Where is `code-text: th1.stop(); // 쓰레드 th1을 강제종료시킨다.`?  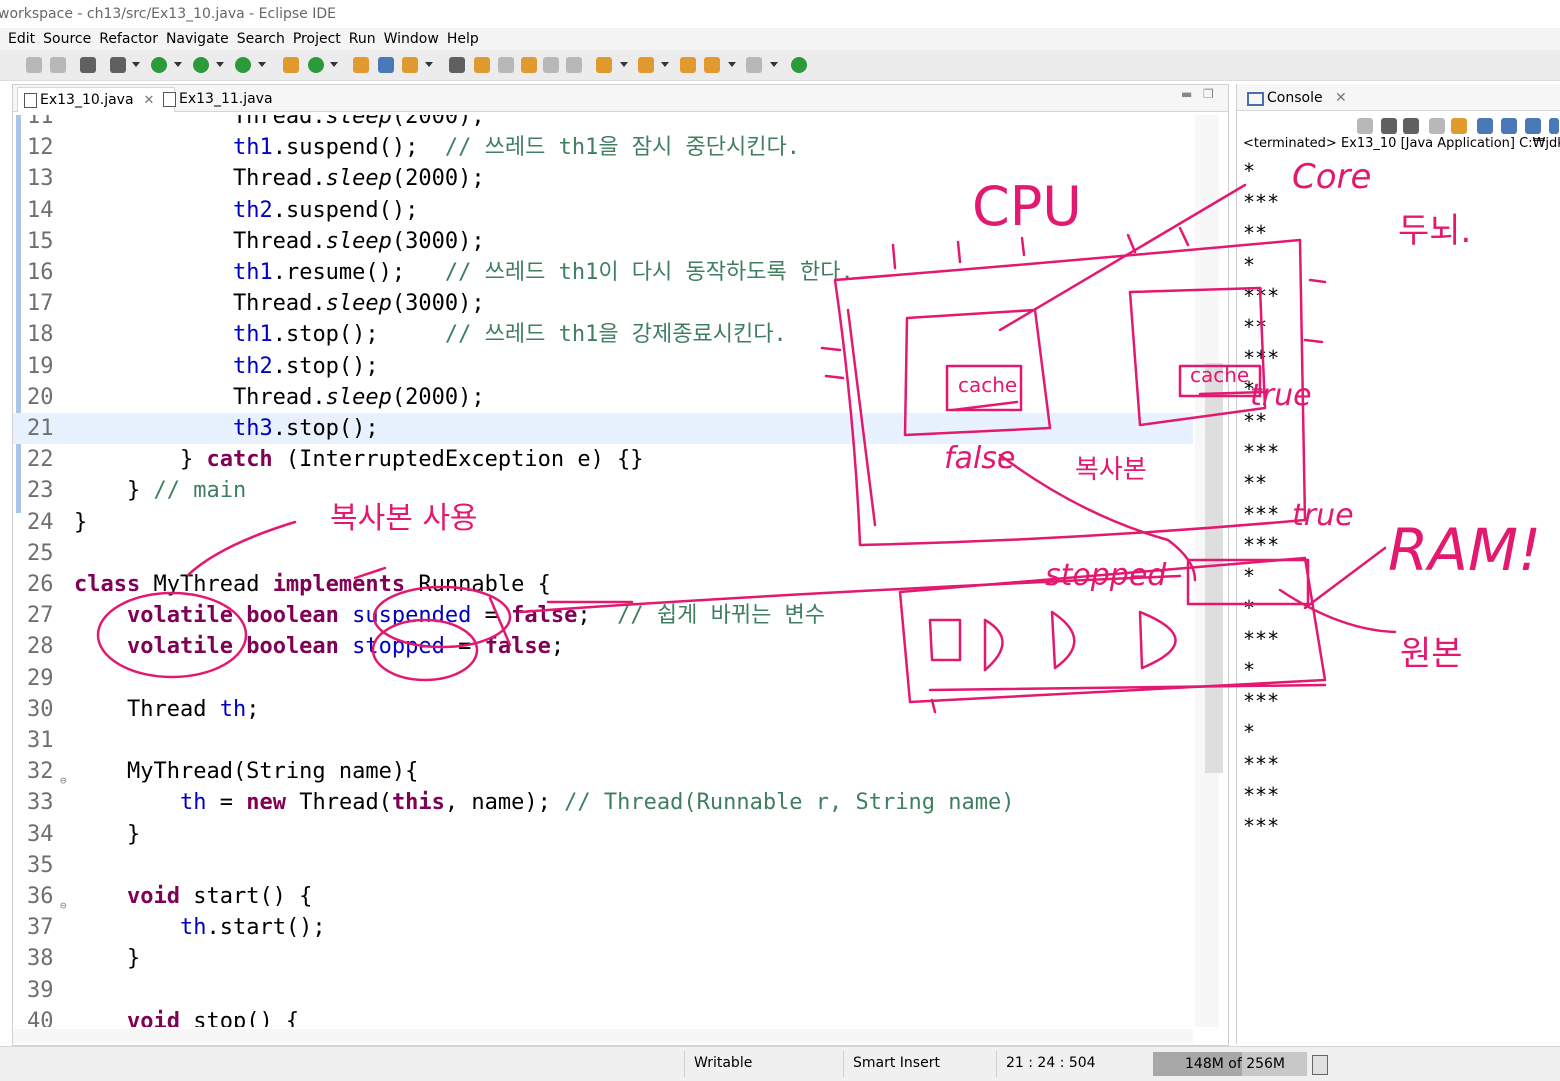 code-text: th1.stop(); // 쓰레드 th1을 강제종료시킨다. is located at coordinates (509, 335).